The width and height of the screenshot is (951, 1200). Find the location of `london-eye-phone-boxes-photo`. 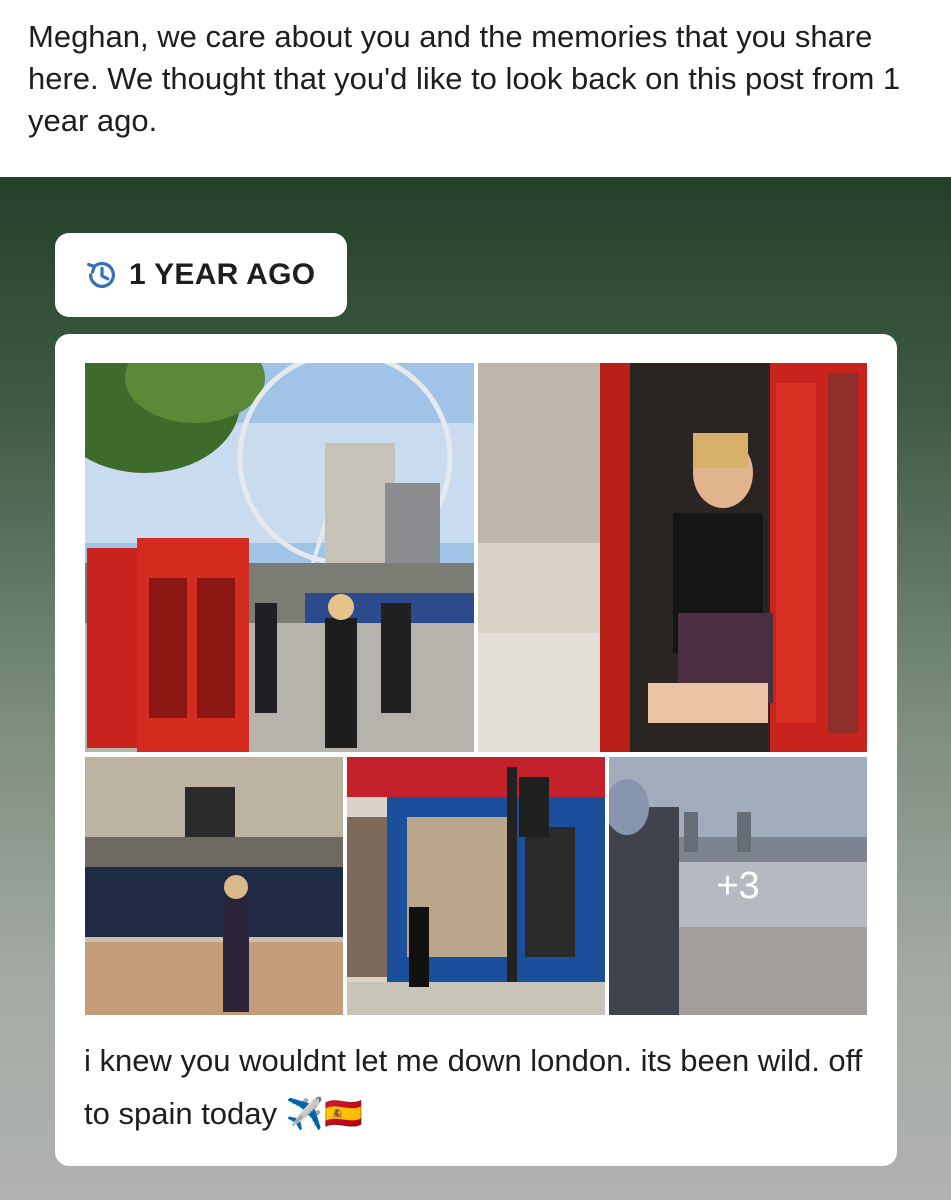

london-eye-phone-boxes-photo is located at coordinates (279, 557).